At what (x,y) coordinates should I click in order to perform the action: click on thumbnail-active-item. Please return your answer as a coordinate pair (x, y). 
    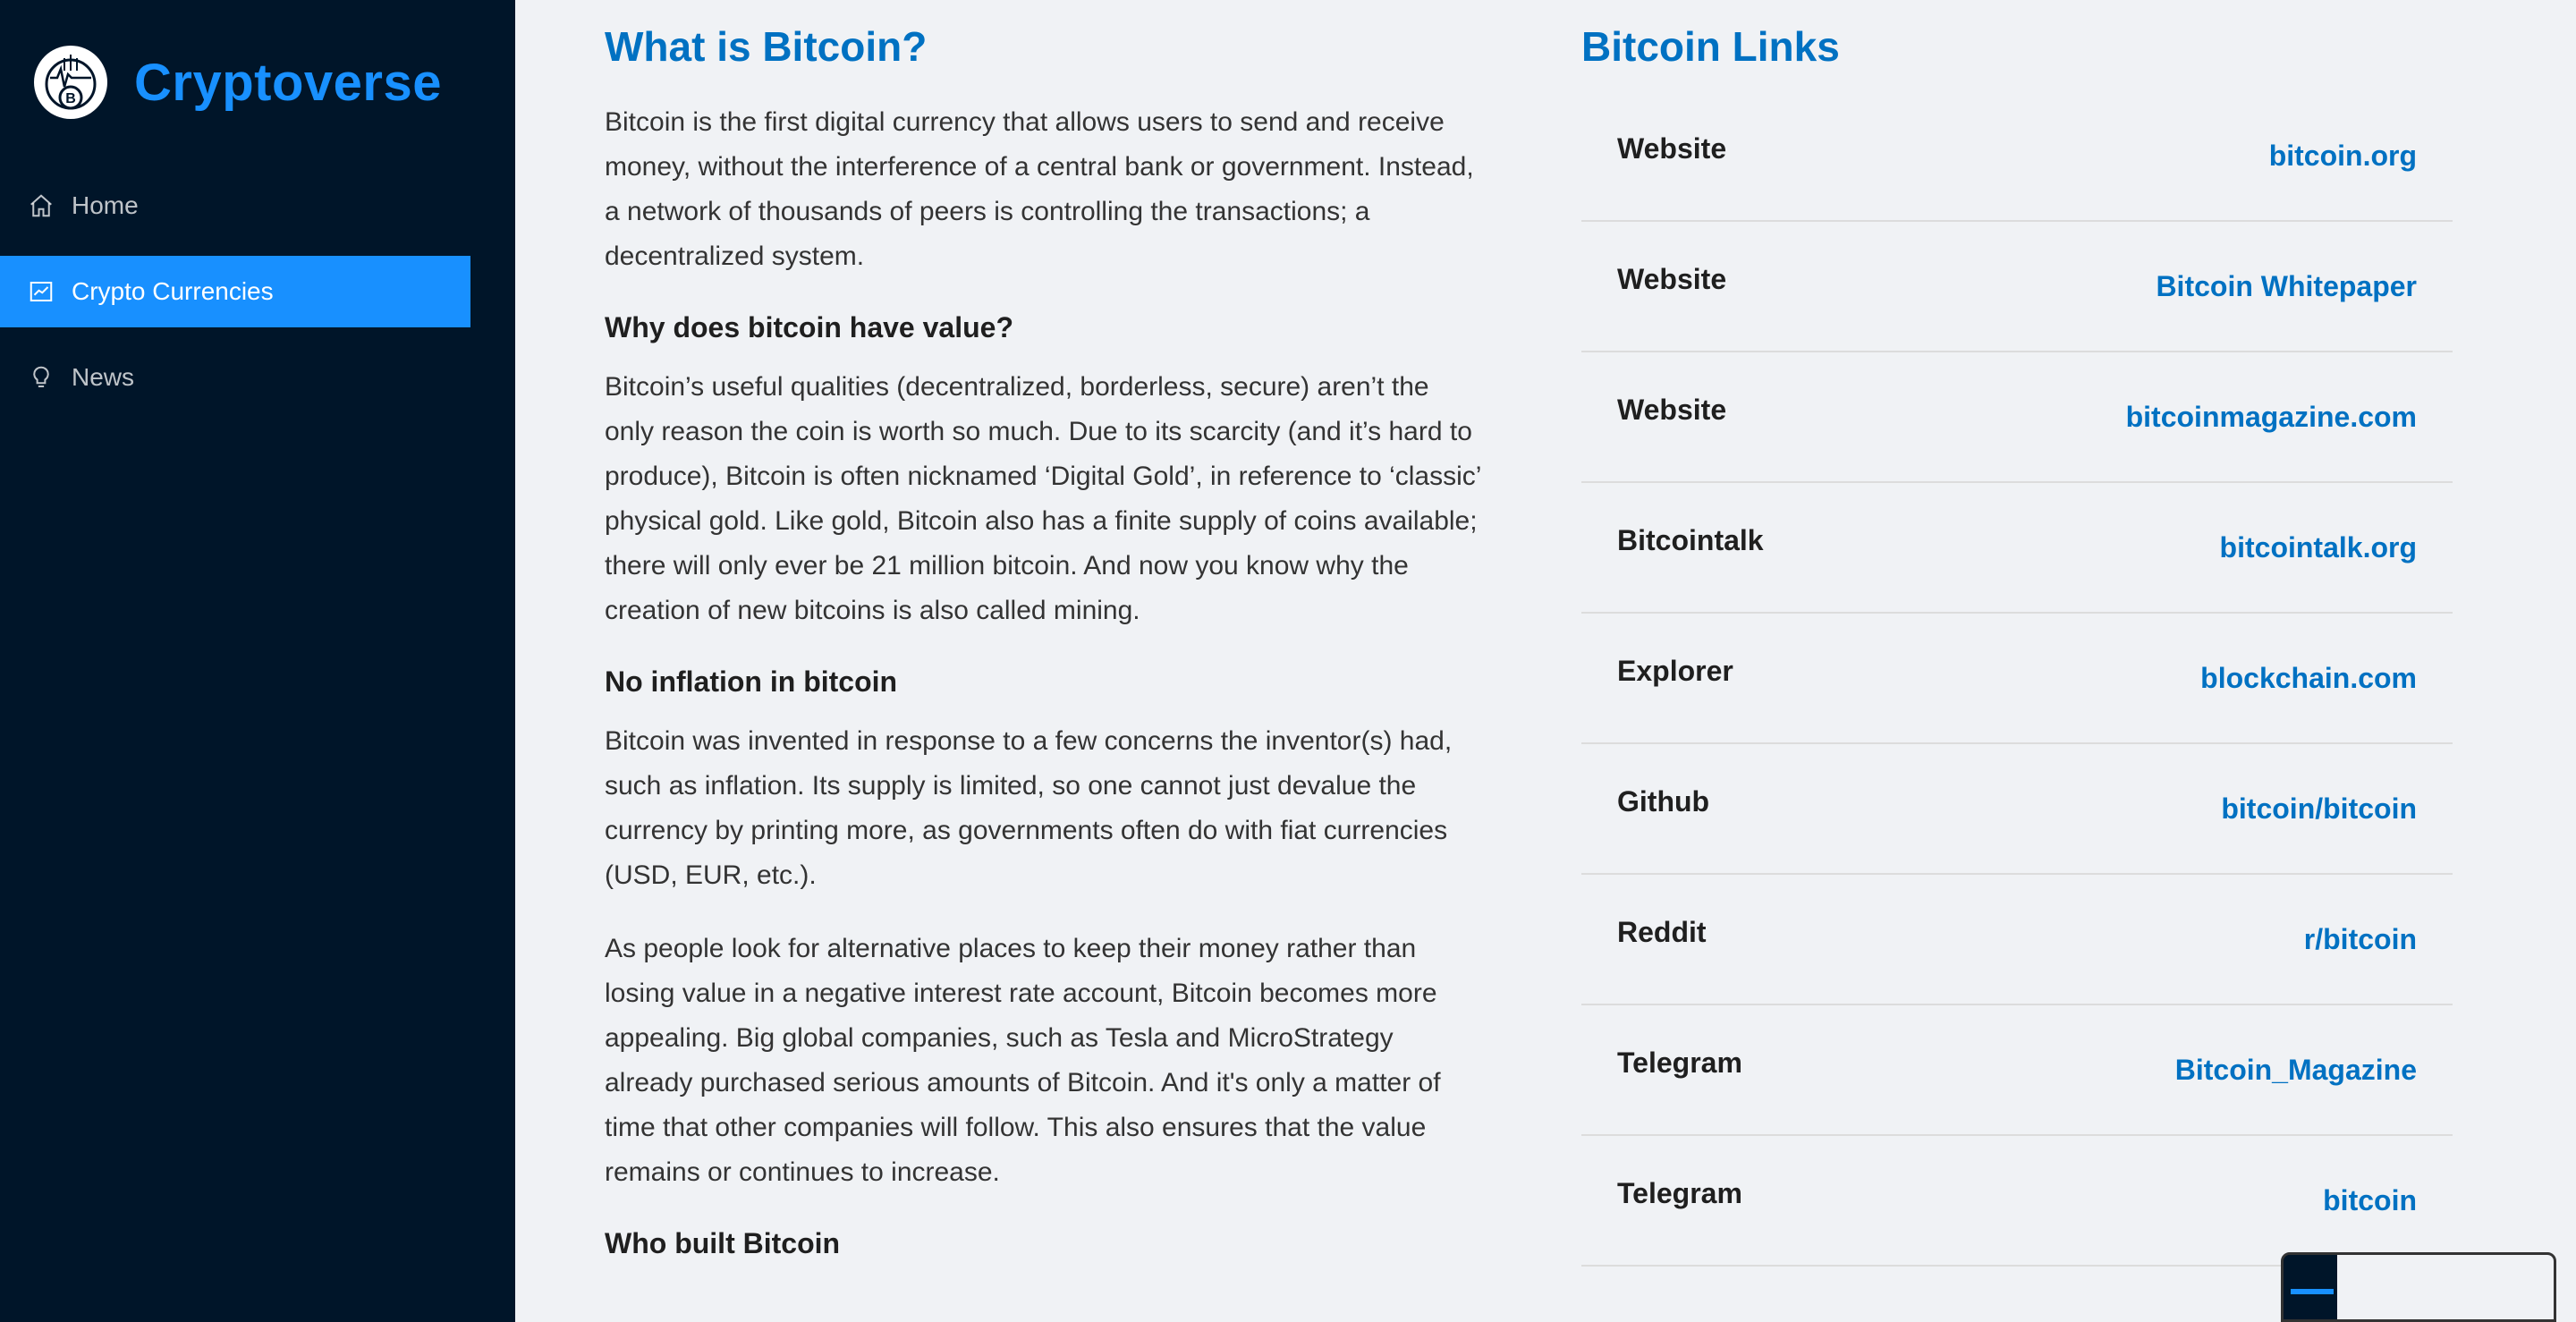
    Looking at the image, I should click on (2312, 1291).